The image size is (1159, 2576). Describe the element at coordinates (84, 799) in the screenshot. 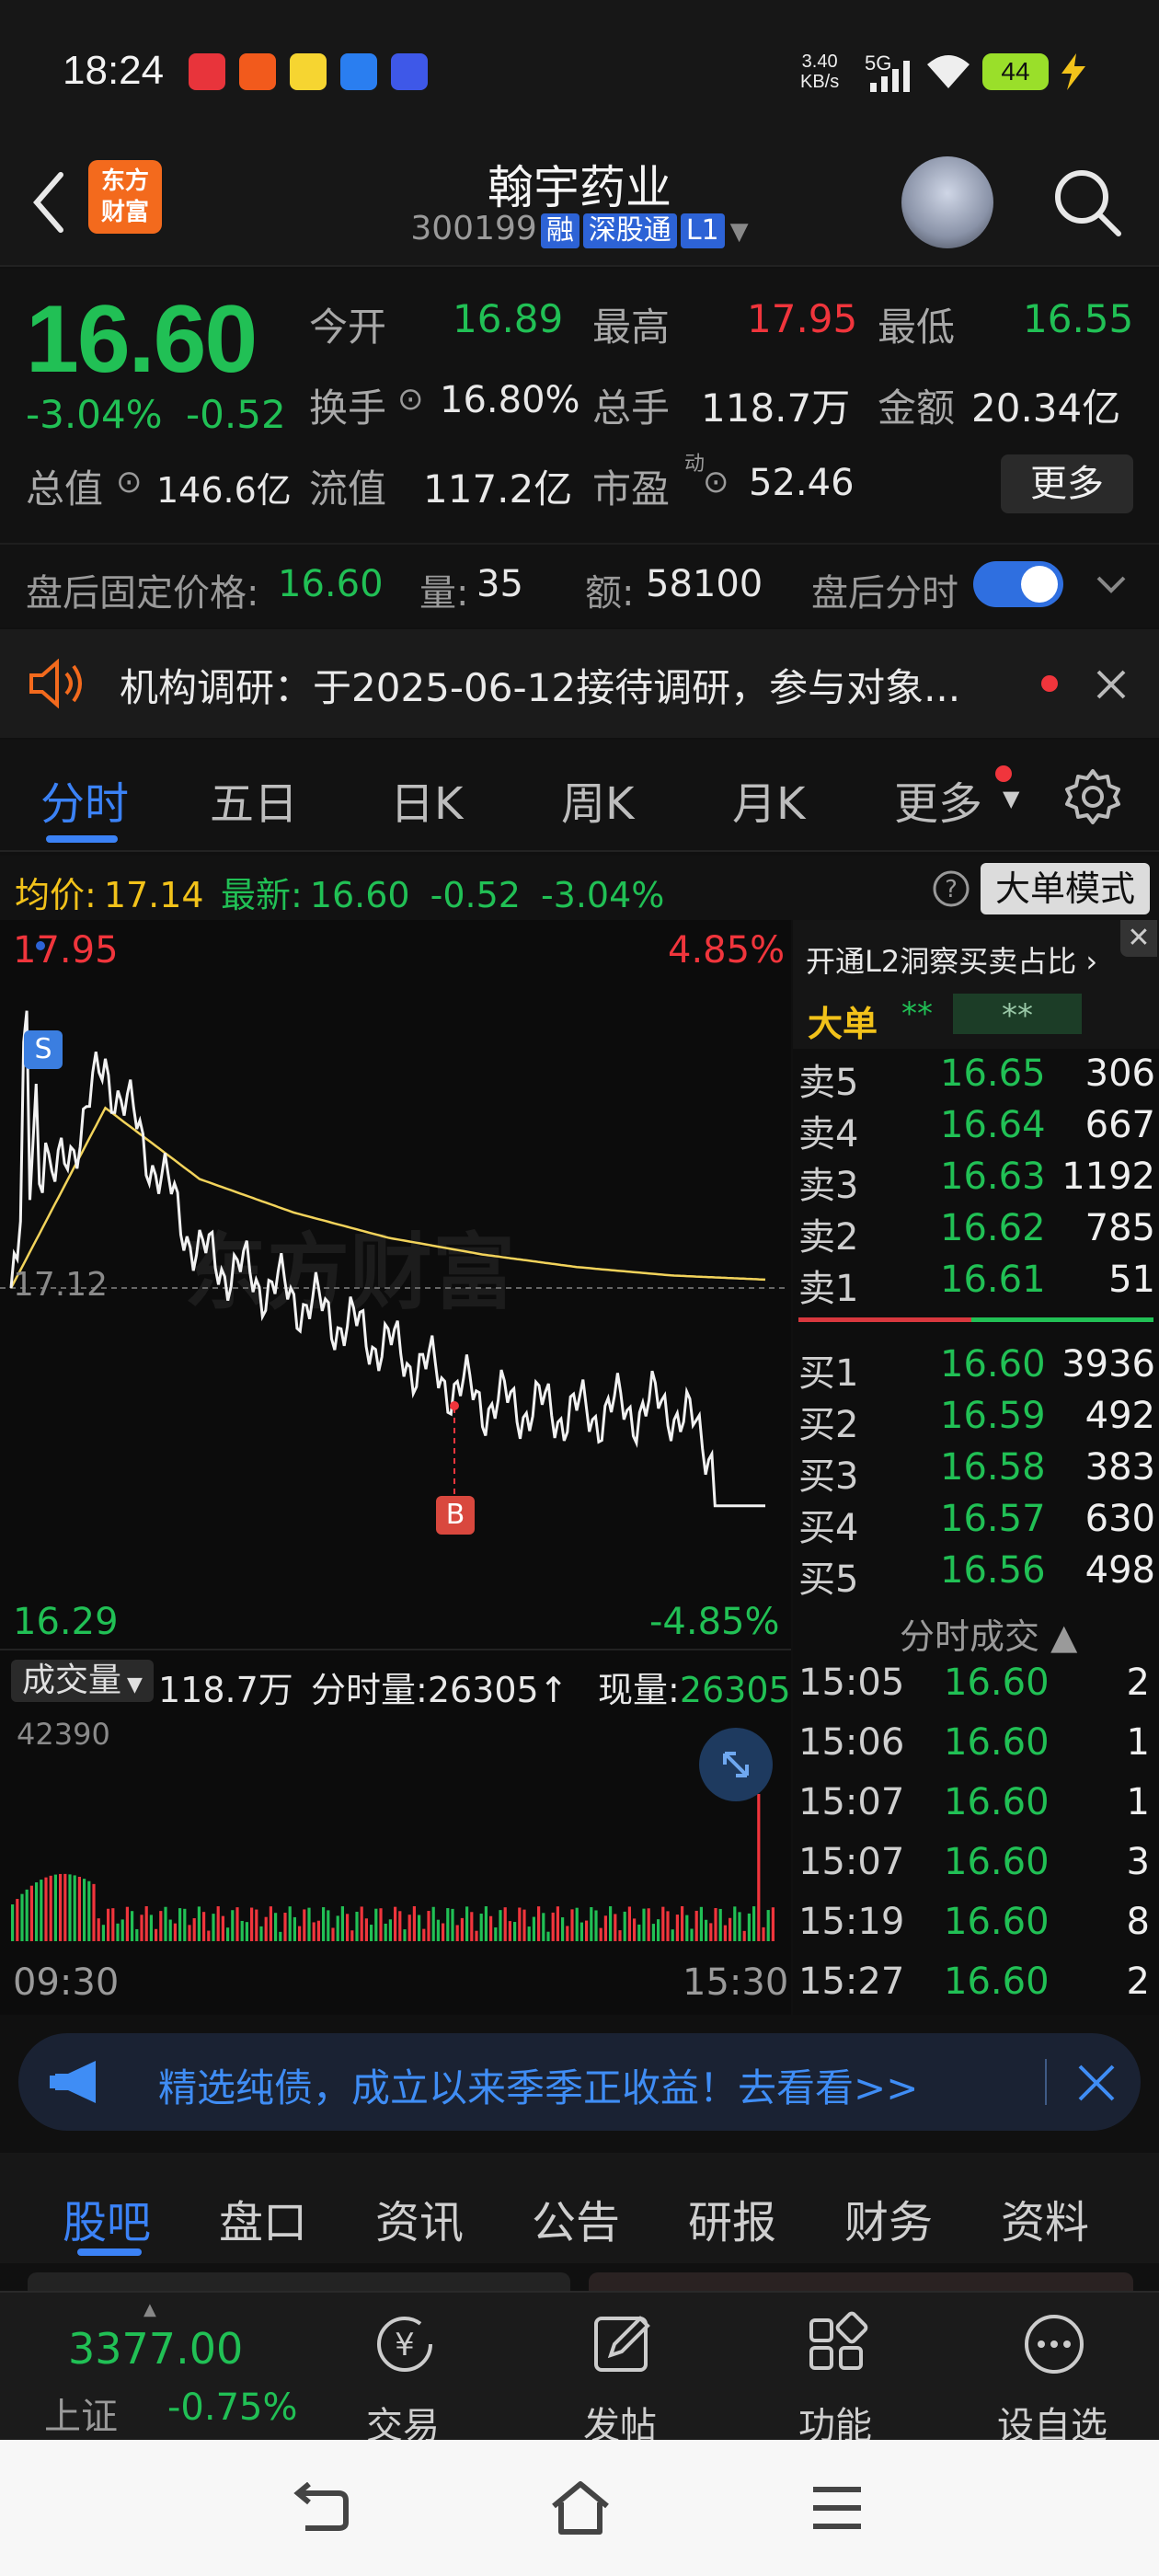

I see `tab-intraday: 分时` at that location.